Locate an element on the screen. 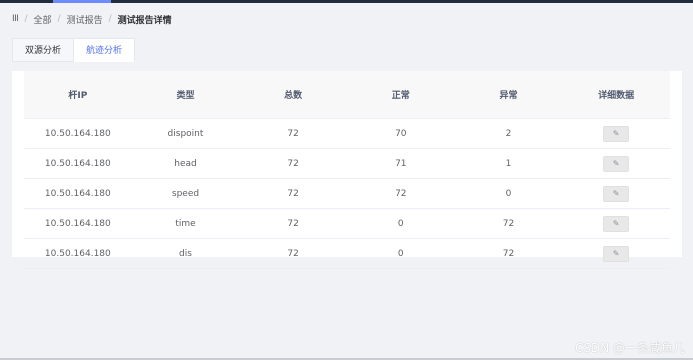 The height and width of the screenshot is (360, 693). menu-icon: III is located at coordinates (15, 19).